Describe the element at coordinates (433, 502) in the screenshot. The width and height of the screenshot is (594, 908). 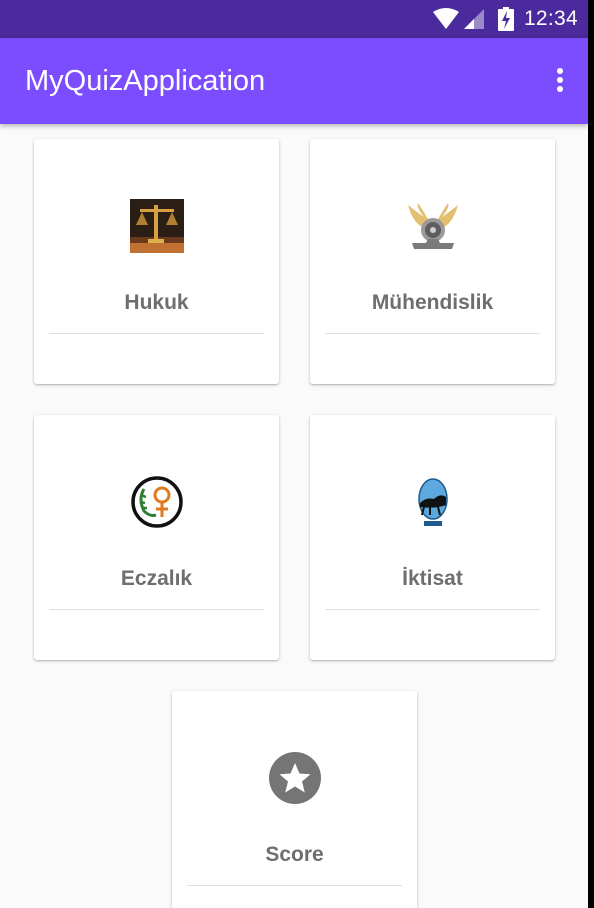
I see `economics-emblem-icon` at that location.